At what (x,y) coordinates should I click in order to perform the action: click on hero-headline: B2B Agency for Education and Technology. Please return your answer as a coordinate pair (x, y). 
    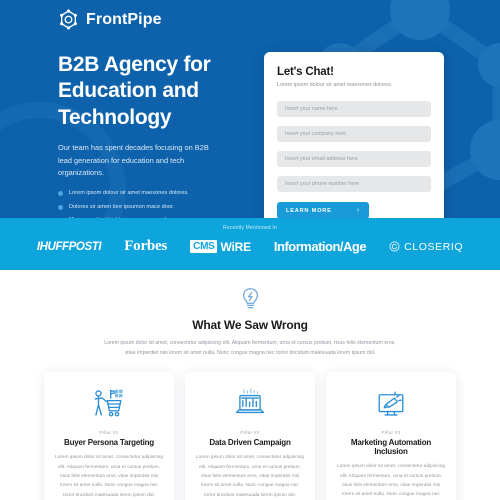
    Looking at the image, I should click on (134, 91).